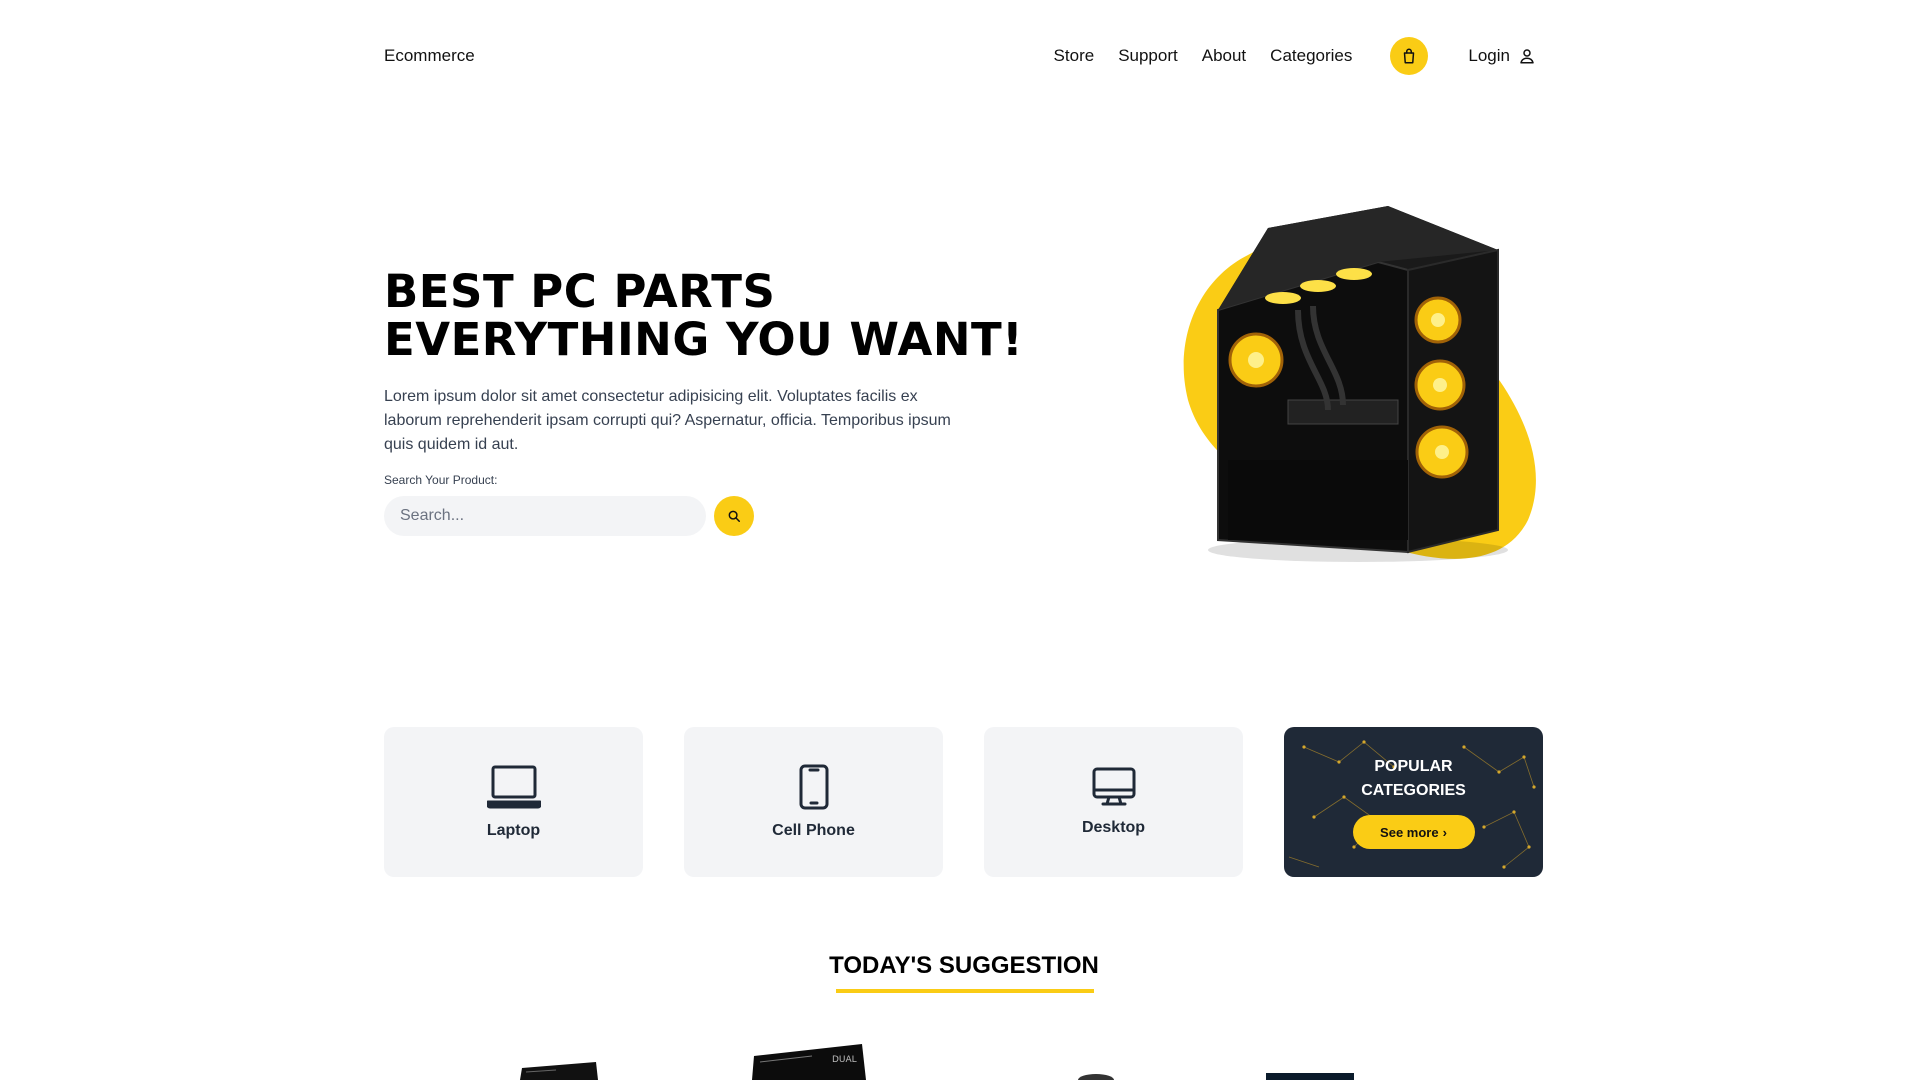 This screenshot has width=1920, height=1080. Describe the element at coordinates (1224, 56) in the screenshot. I see `nav-link-about: About` at that location.